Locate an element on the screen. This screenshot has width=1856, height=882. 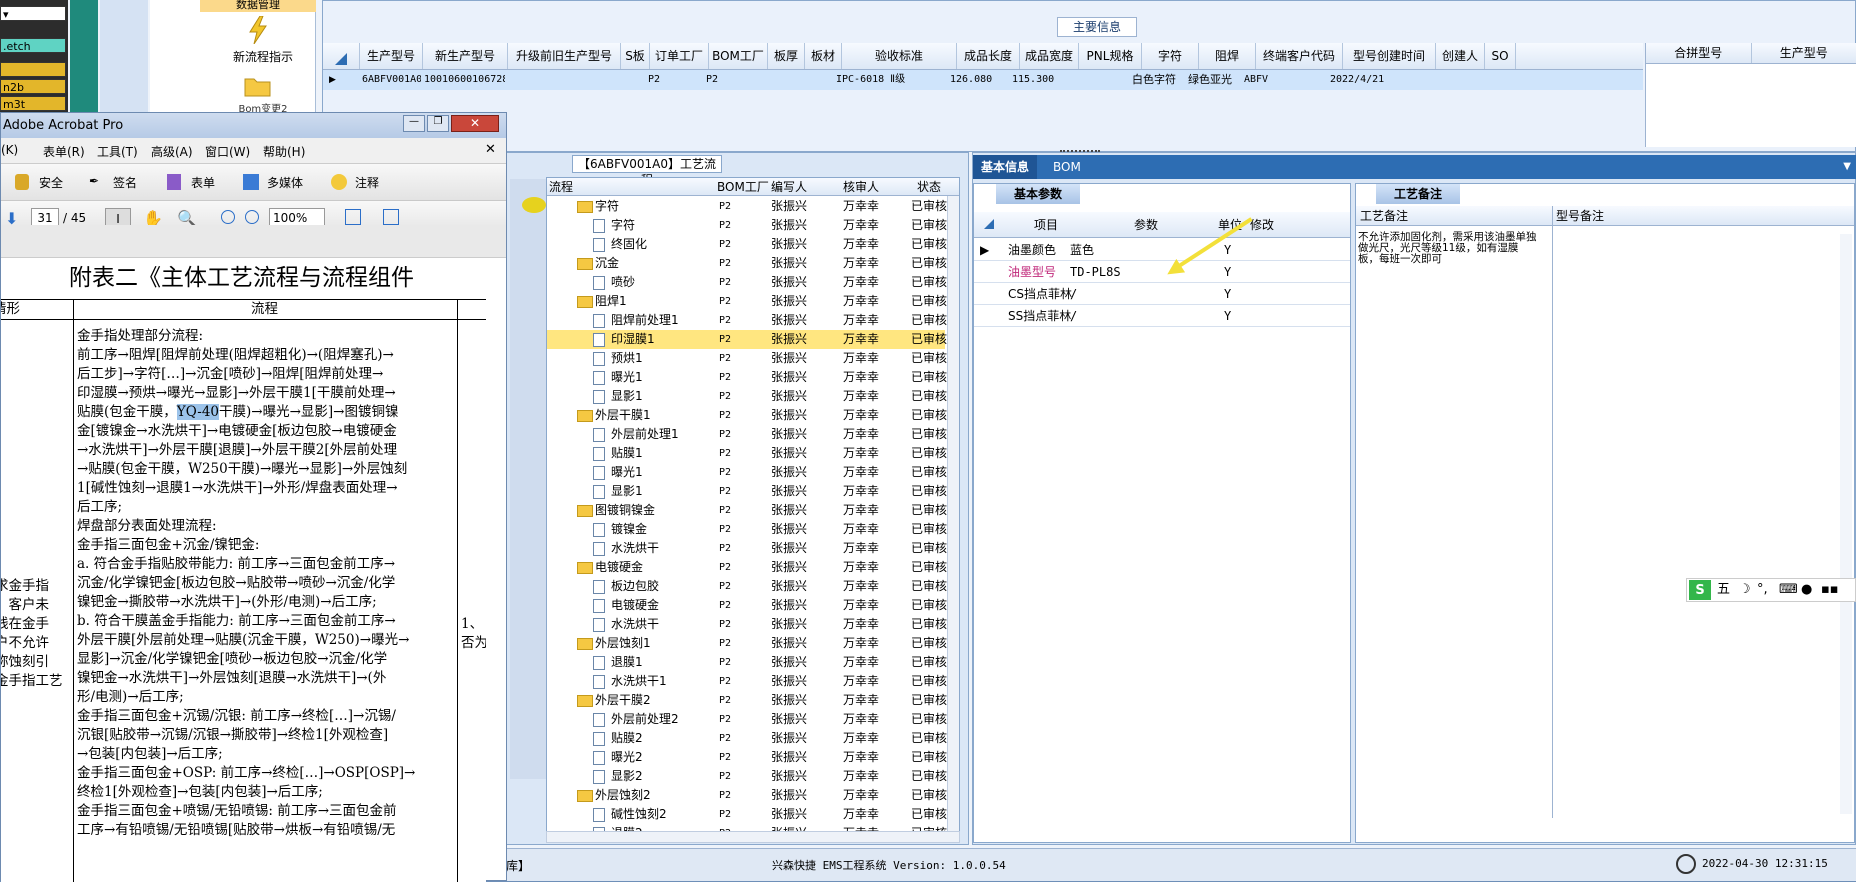
tree-row: 板边包胶P2张振兴万幸幸已审核 is located at coordinates (746, 586).